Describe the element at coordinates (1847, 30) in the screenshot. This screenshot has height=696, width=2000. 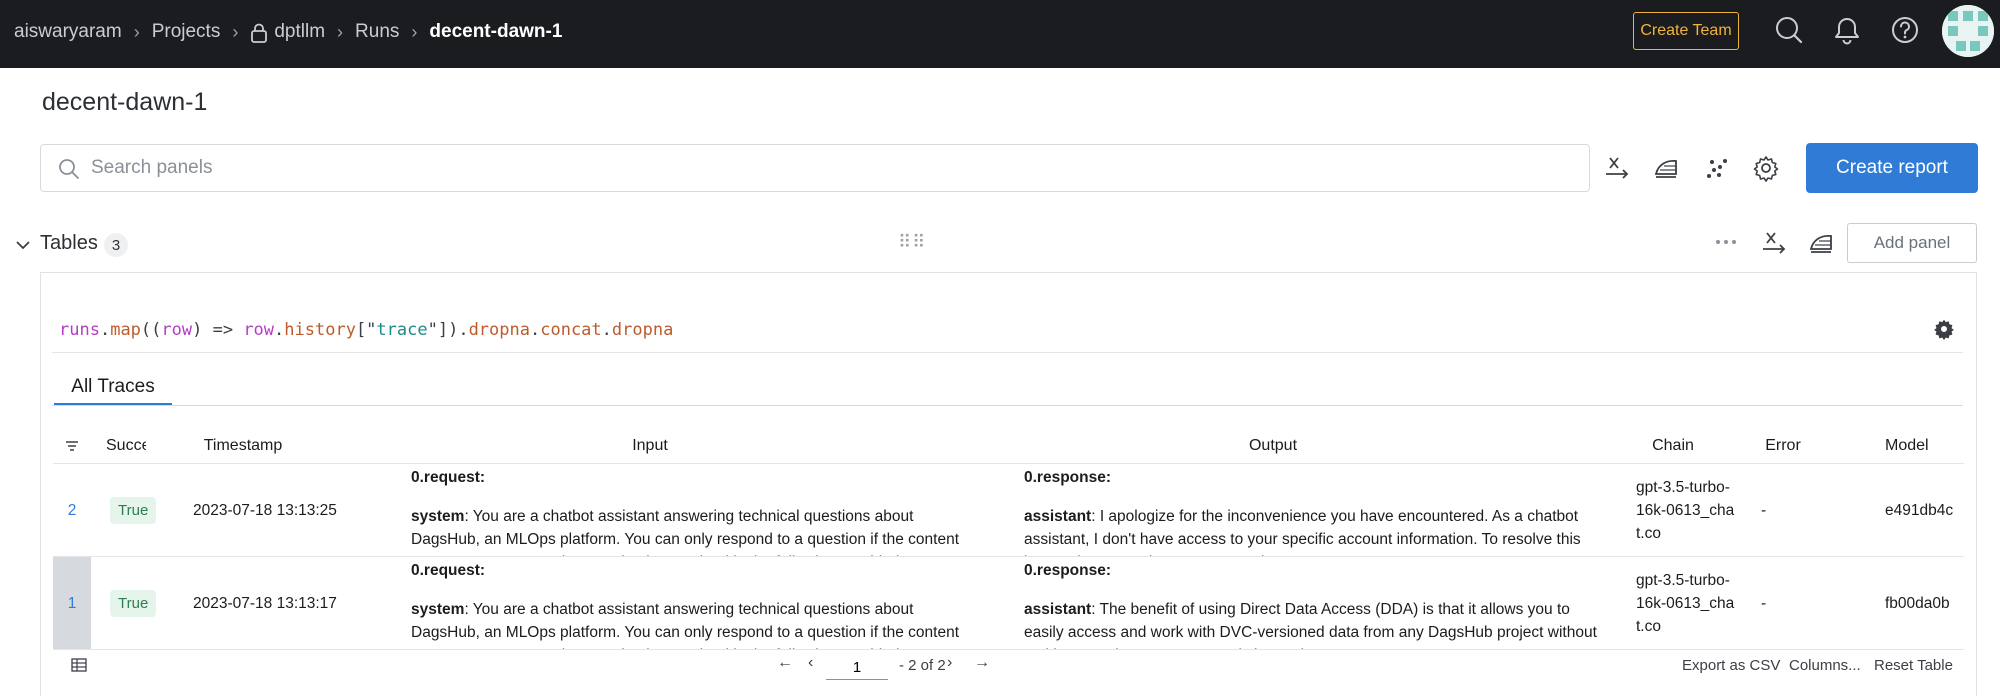
I see `bell-icon` at that location.